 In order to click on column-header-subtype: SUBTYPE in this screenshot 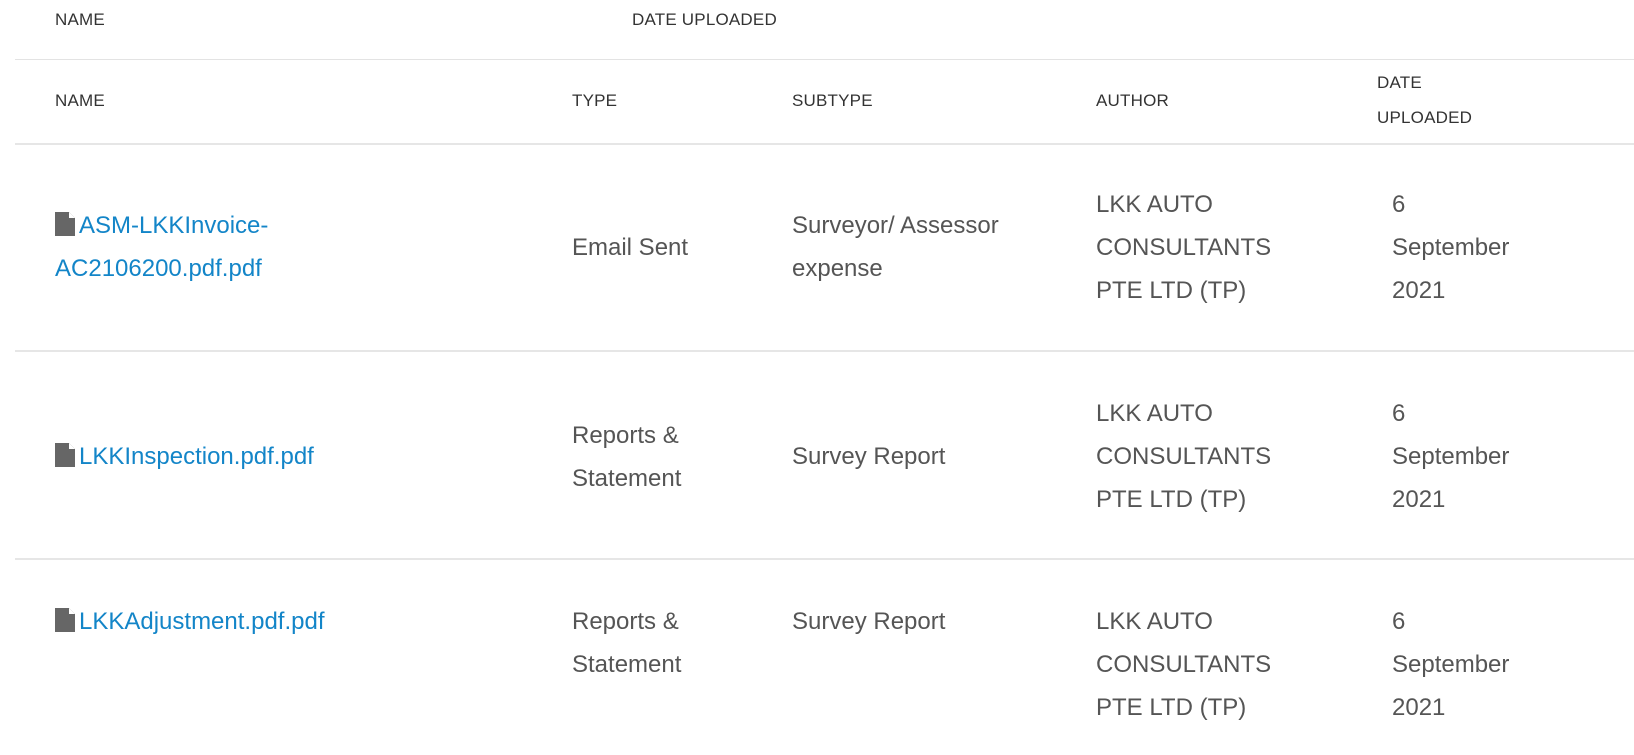, I will do `click(832, 101)`.